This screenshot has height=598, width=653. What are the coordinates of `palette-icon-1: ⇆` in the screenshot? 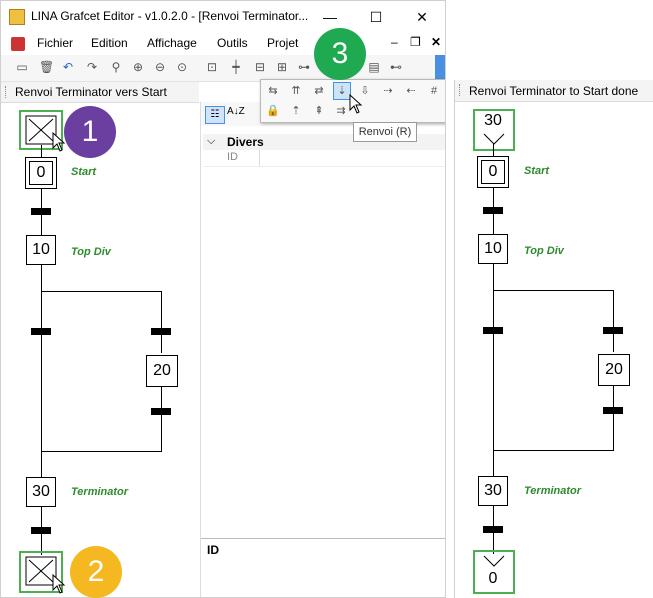 It's located at (273, 91).